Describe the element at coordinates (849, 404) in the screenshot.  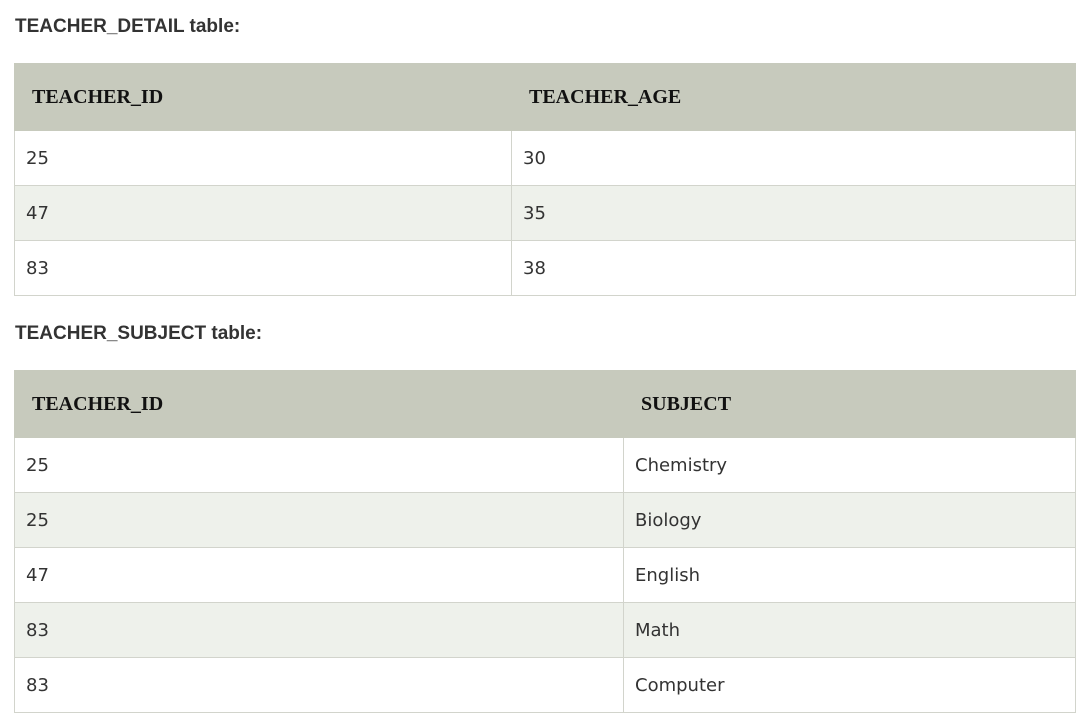
I see `column-header-subject: SUBJECT` at that location.